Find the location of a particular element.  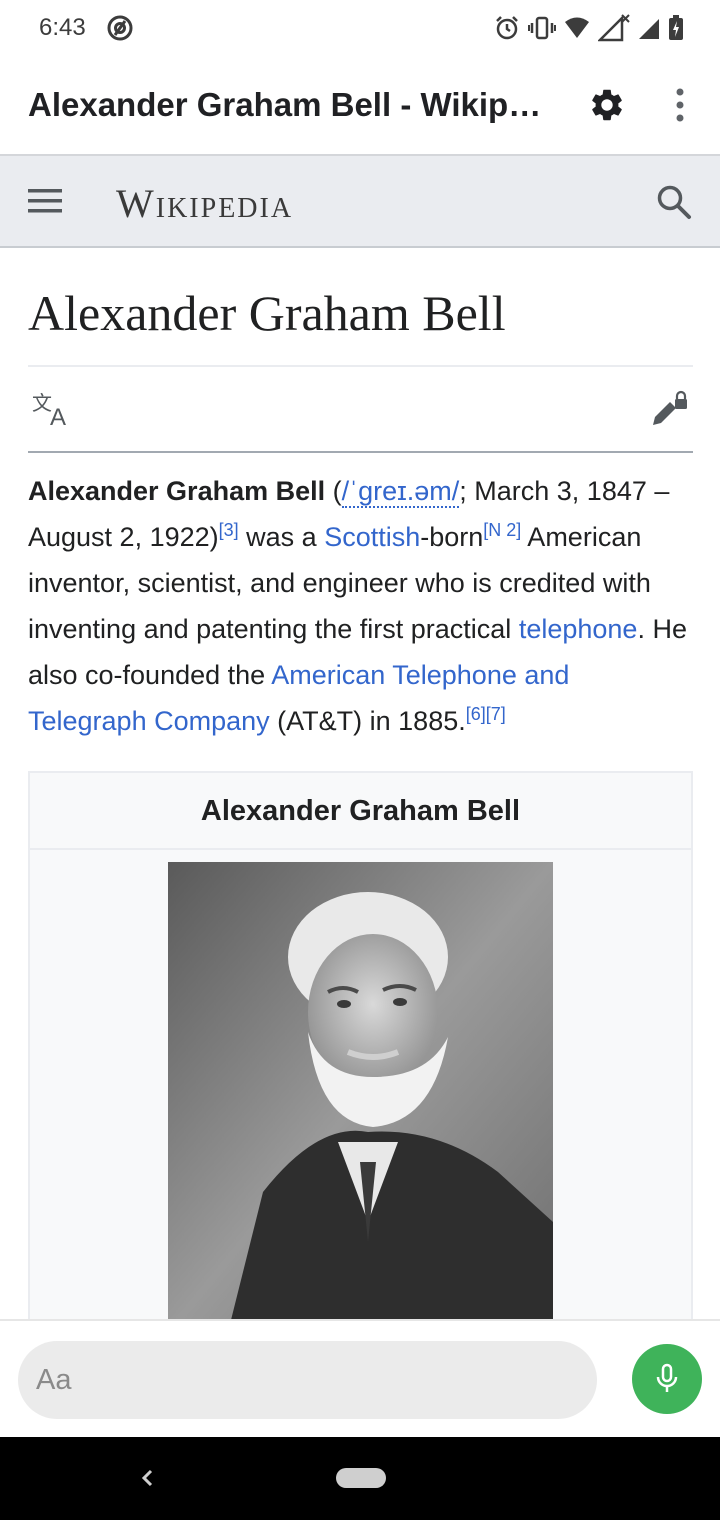

reference-3: [3] is located at coordinates (229, 530).